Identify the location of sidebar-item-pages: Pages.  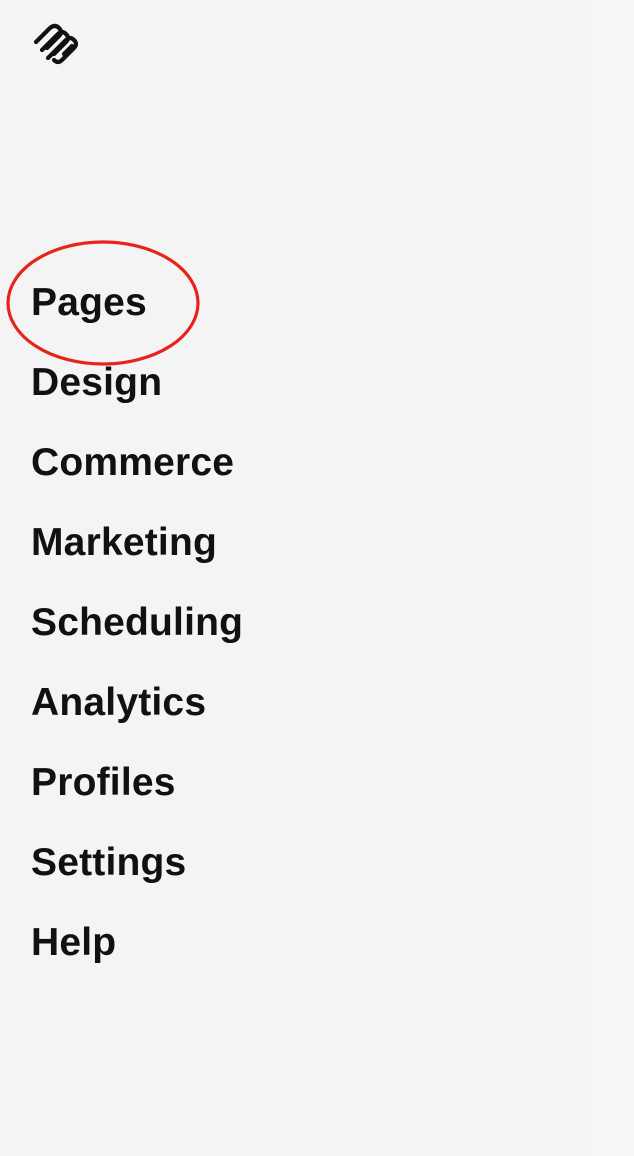
(137, 310).